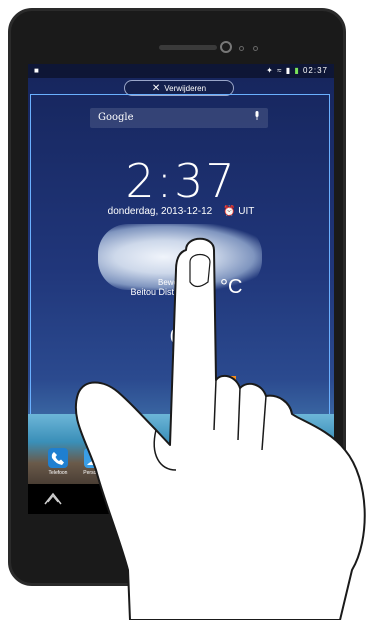 This screenshot has height=620, width=378. I want to click on date-line: donderdag, 2013-12-12 ⏰ UIT, so click(181, 211).